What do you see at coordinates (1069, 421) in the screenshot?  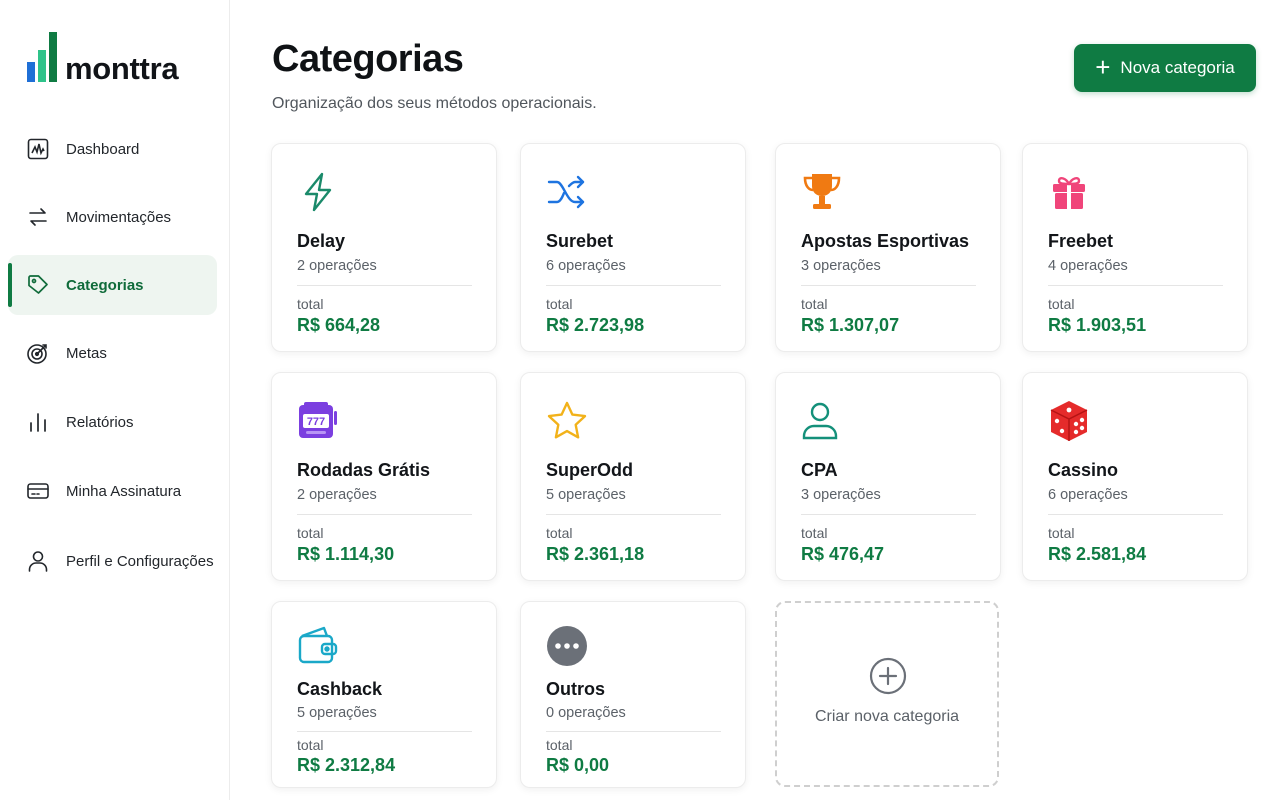 I see `dice-icon` at bounding box center [1069, 421].